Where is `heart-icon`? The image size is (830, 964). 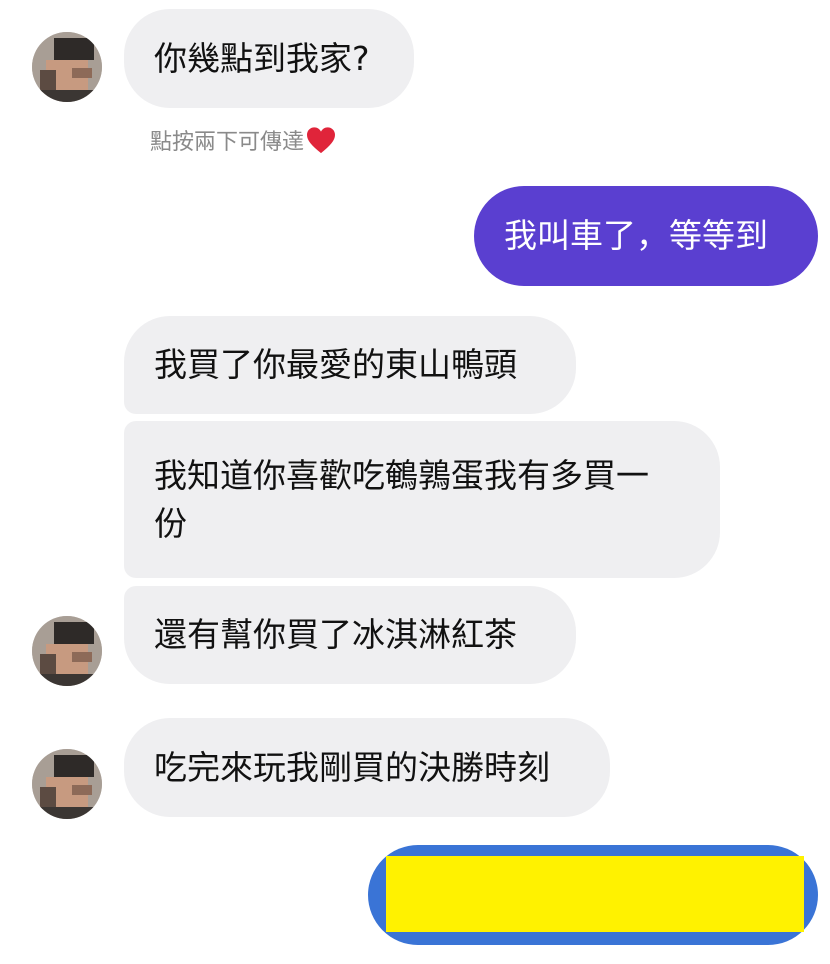
heart-icon is located at coordinates (321, 140).